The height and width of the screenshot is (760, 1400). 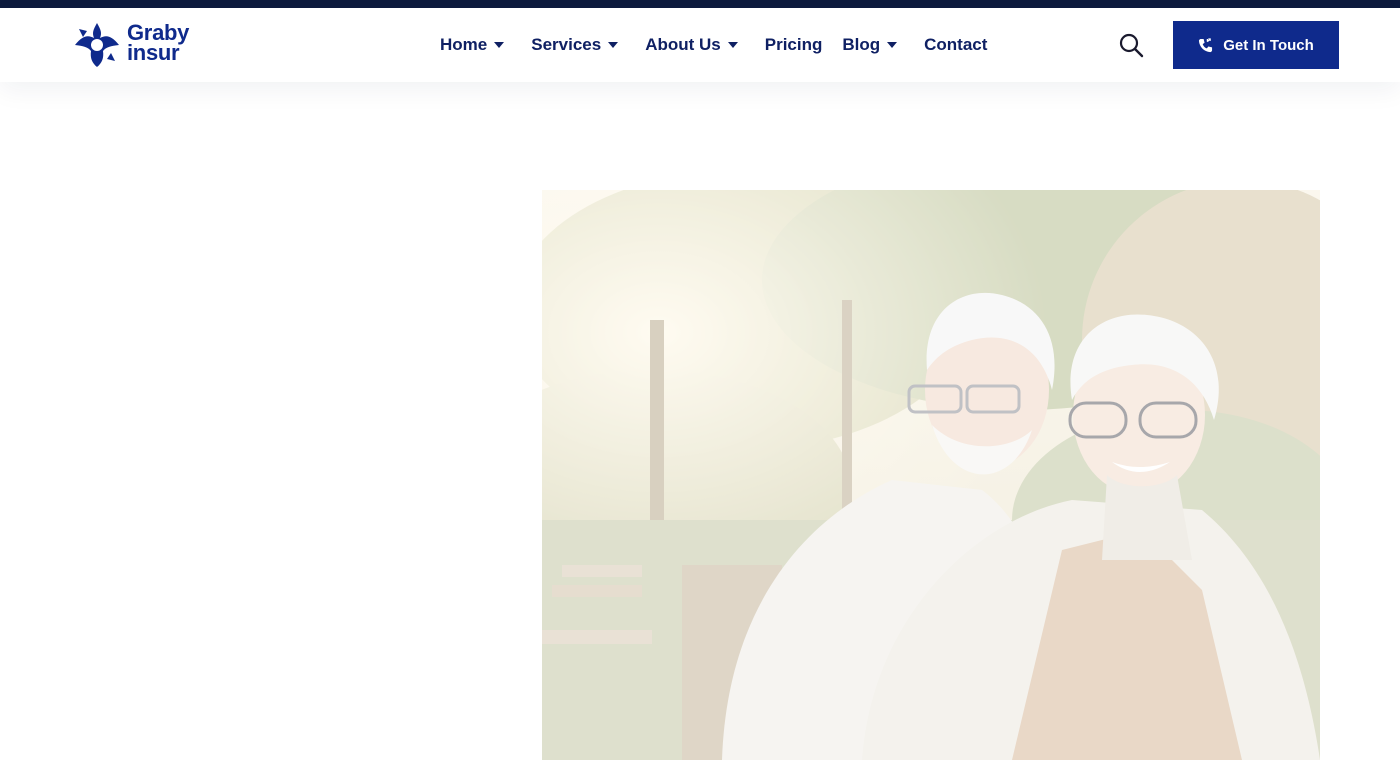 I want to click on nav-item-about-us: About Us, so click(x=691, y=45).